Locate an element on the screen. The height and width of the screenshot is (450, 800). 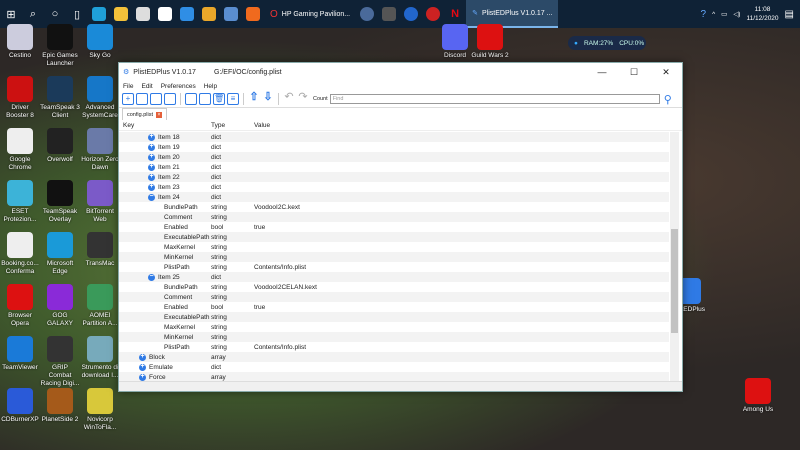
desktop-icon: PlanetSide 2 is located at coordinates (60, 406).